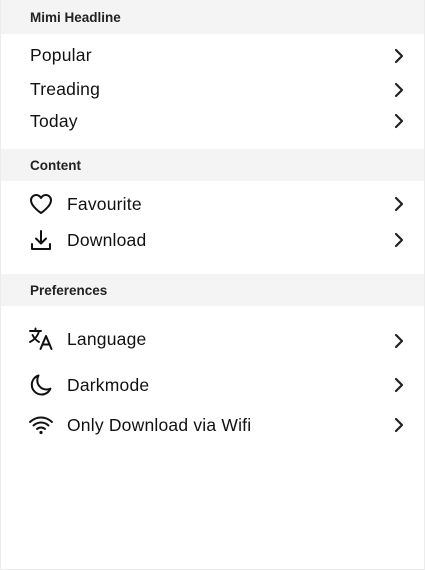 The image size is (425, 570). Describe the element at coordinates (107, 239) in the screenshot. I see `menu-item-label: Download` at that location.